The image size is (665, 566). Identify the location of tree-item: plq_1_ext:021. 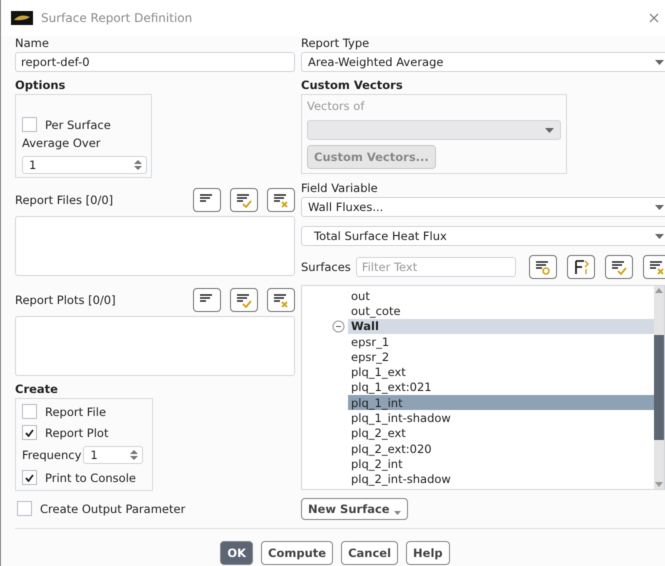
(501, 388).